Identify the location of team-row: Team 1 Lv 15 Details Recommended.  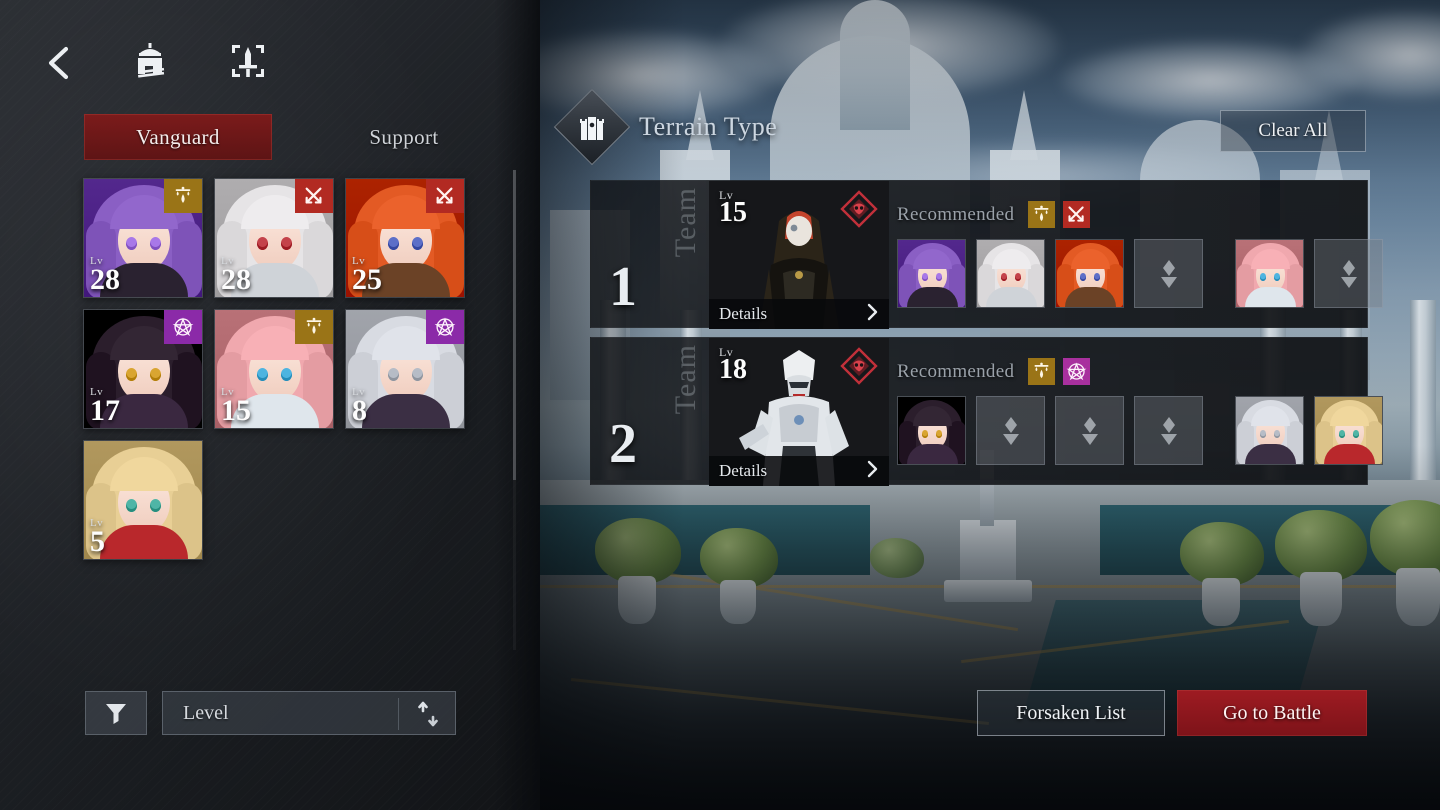
(986, 254).